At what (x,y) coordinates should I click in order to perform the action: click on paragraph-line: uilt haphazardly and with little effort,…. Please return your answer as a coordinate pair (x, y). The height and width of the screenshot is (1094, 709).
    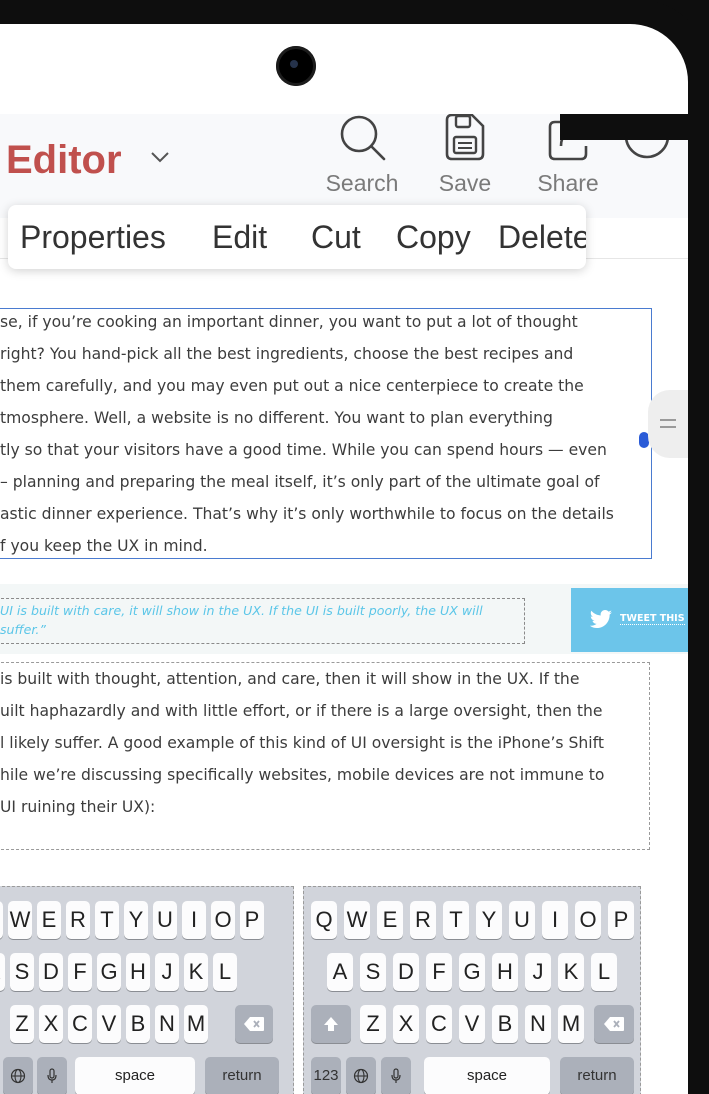
    Looking at the image, I should click on (301, 711).